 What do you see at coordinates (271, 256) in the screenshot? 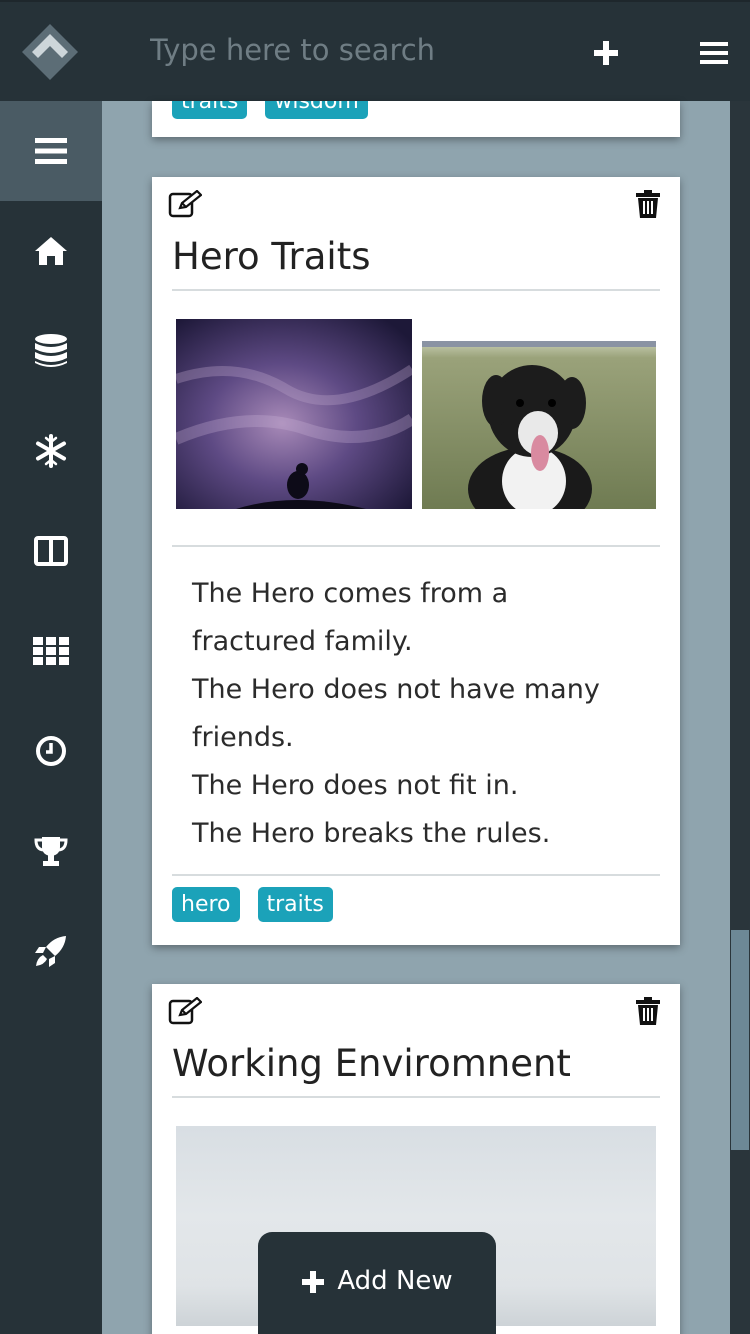
I see `card-title: Hero Traits` at bounding box center [271, 256].